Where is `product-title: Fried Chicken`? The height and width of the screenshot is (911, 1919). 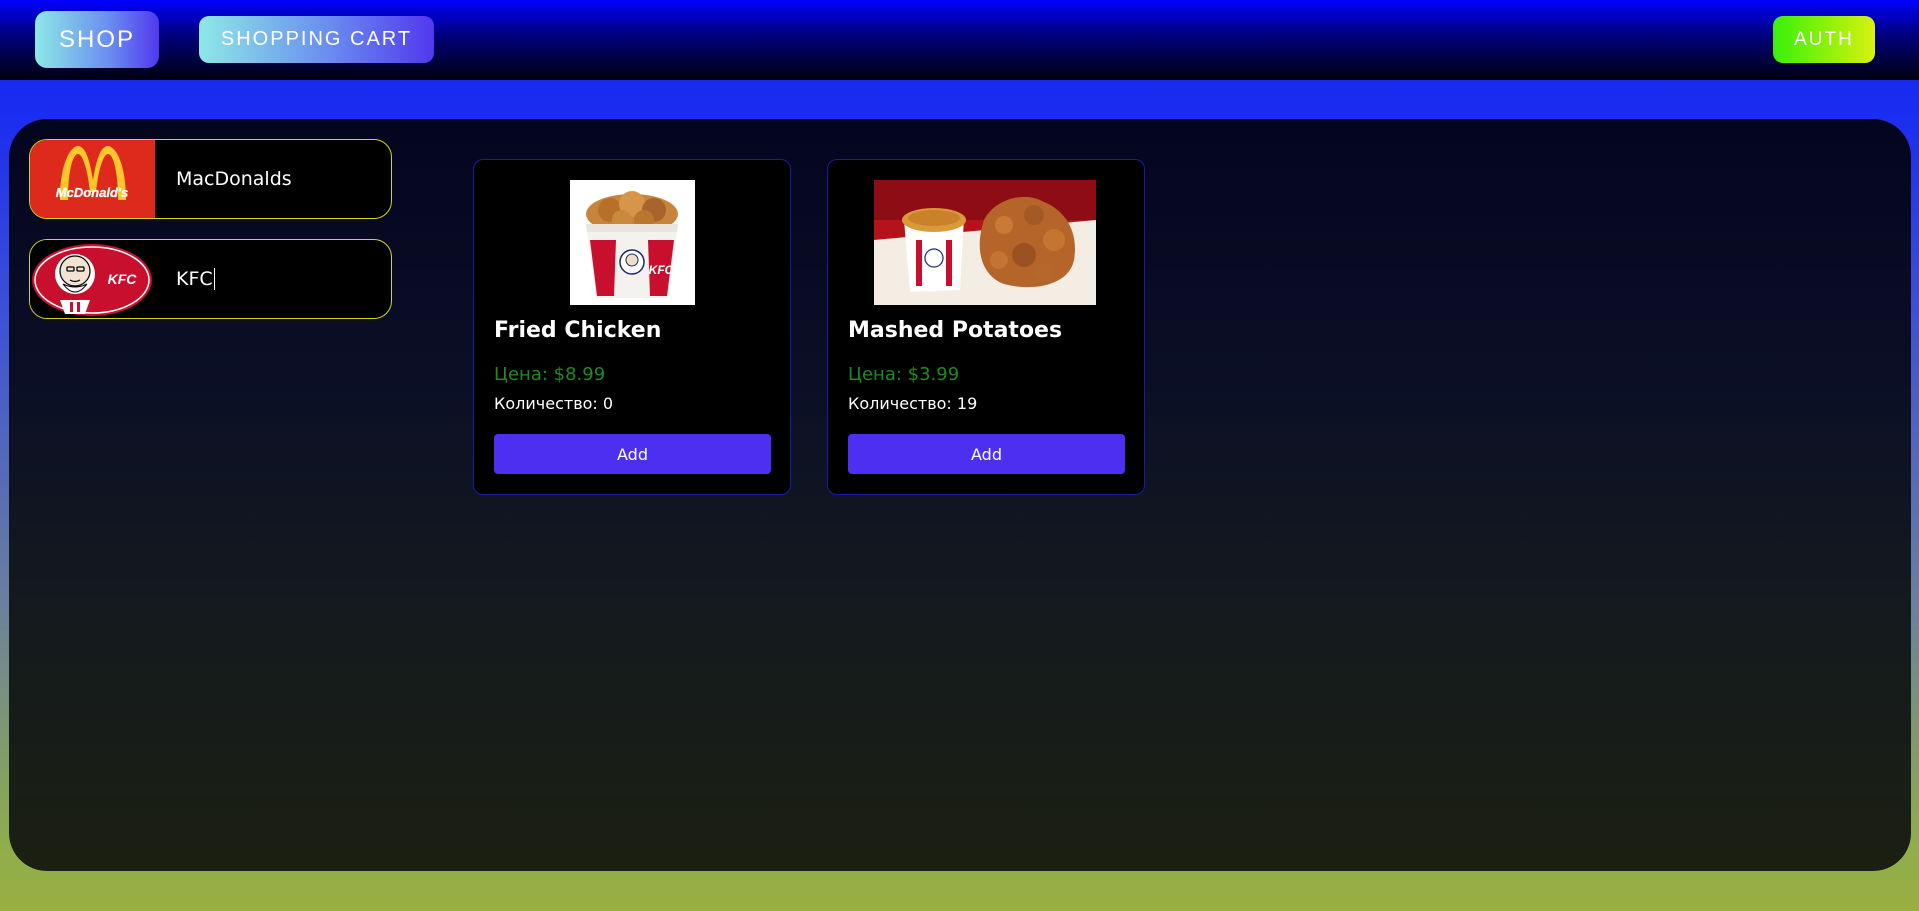
product-title: Fried Chicken is located at coordinates (578, 330).